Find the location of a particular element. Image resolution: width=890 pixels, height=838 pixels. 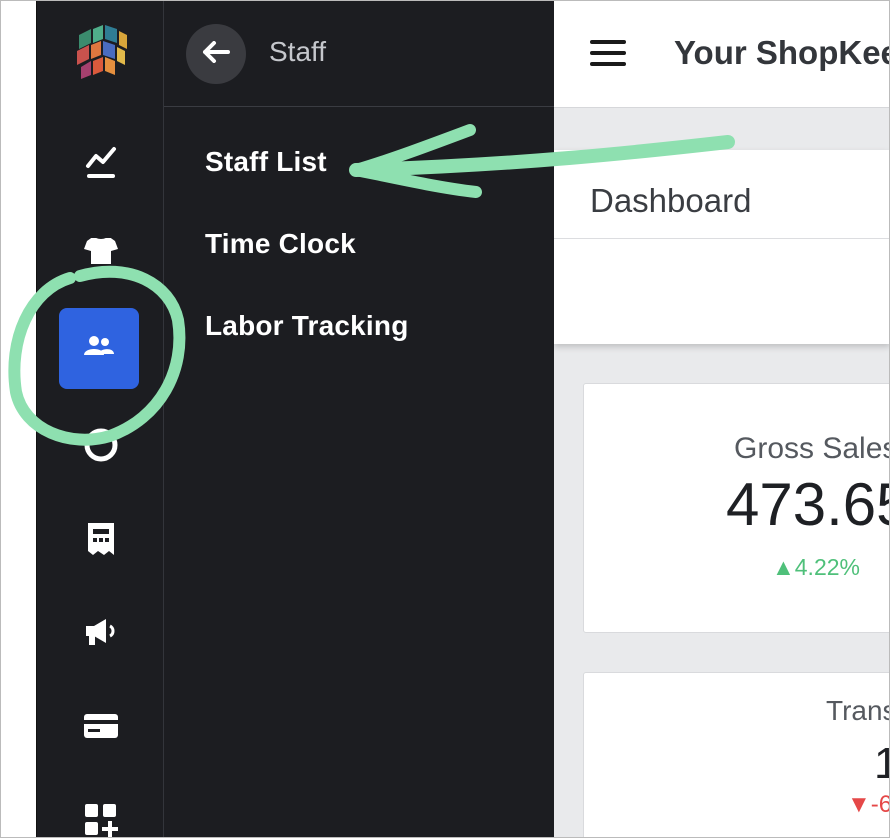

tshirt-icon is located at coordinates (100, 251).